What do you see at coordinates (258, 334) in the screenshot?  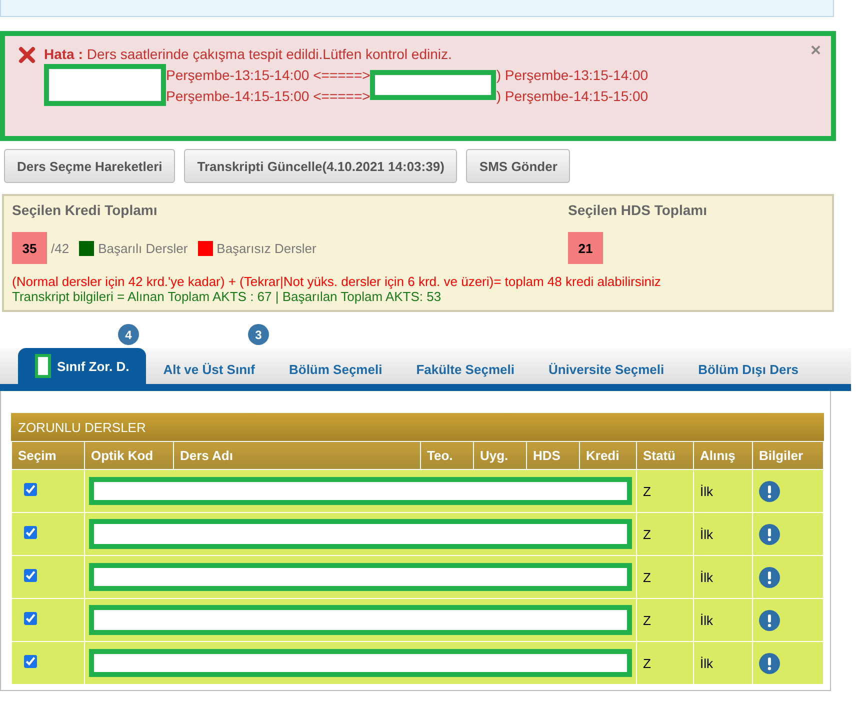 I see `count-badge: 3` at bounding box center [258, 334].